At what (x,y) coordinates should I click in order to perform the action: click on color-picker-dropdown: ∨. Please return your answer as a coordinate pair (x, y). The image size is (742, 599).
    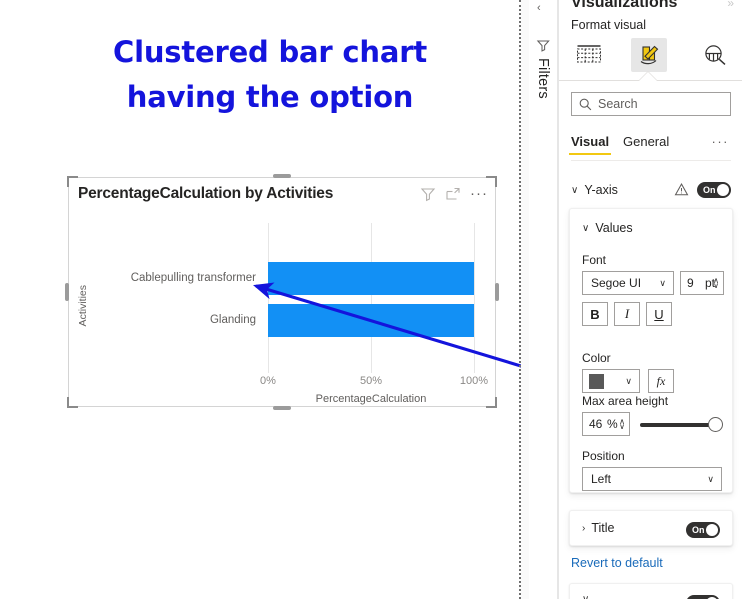
    Looking at the image, I should click on (611, 381).